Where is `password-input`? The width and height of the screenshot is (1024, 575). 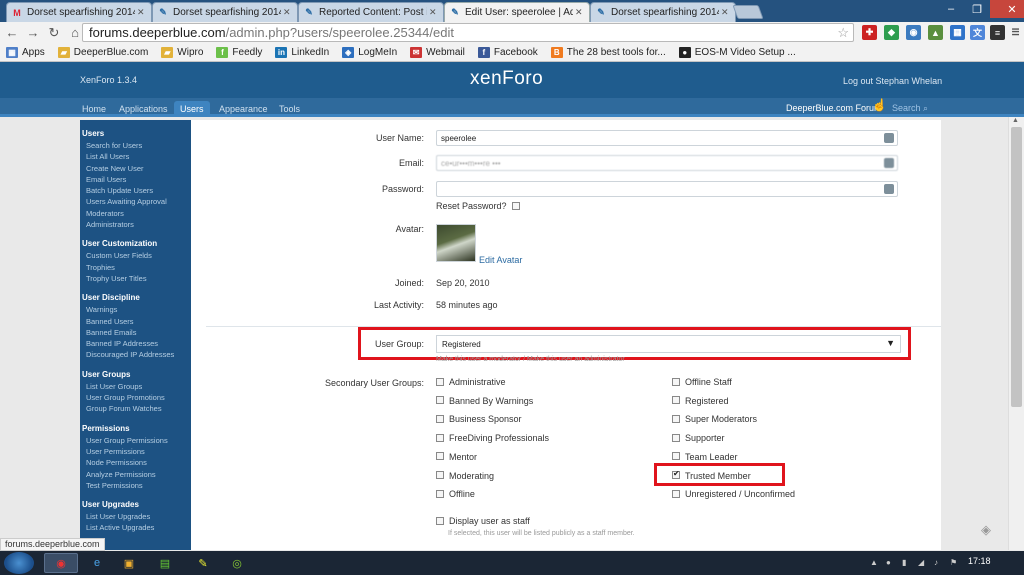
password-input is located at coordinates (667, 189).